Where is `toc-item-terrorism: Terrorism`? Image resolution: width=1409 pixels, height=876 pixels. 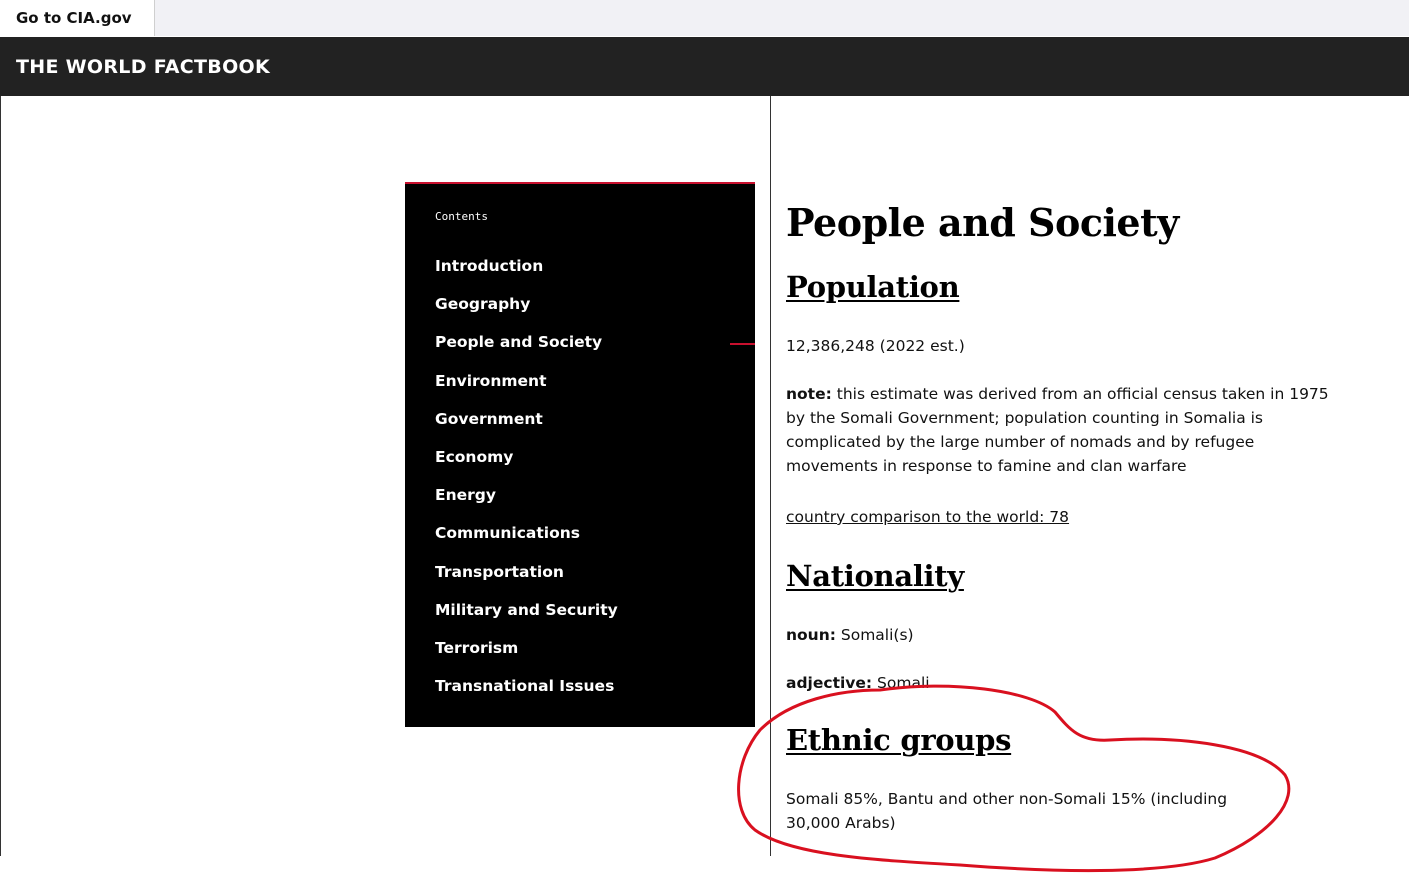 toc-item-terrorism: Terrorism is located at coordinates (526, 657).